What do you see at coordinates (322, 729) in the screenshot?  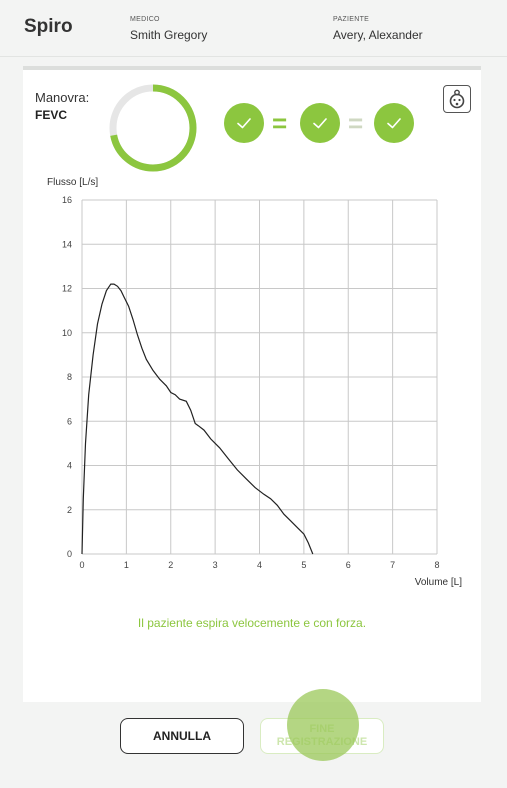 I see `finish-button-line1: FINE` at bounding box center [322, 729].